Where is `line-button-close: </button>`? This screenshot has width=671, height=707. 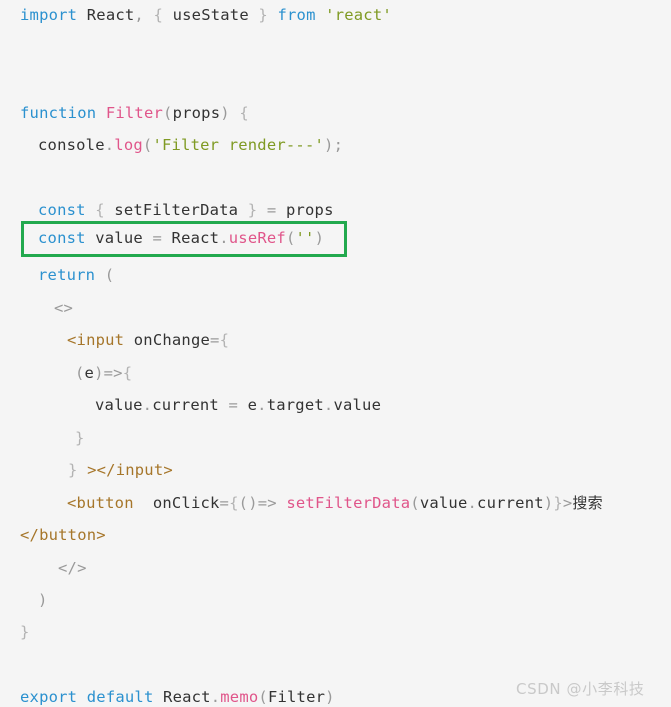 line-button-close: </button> is located at coordinates (53, 535).